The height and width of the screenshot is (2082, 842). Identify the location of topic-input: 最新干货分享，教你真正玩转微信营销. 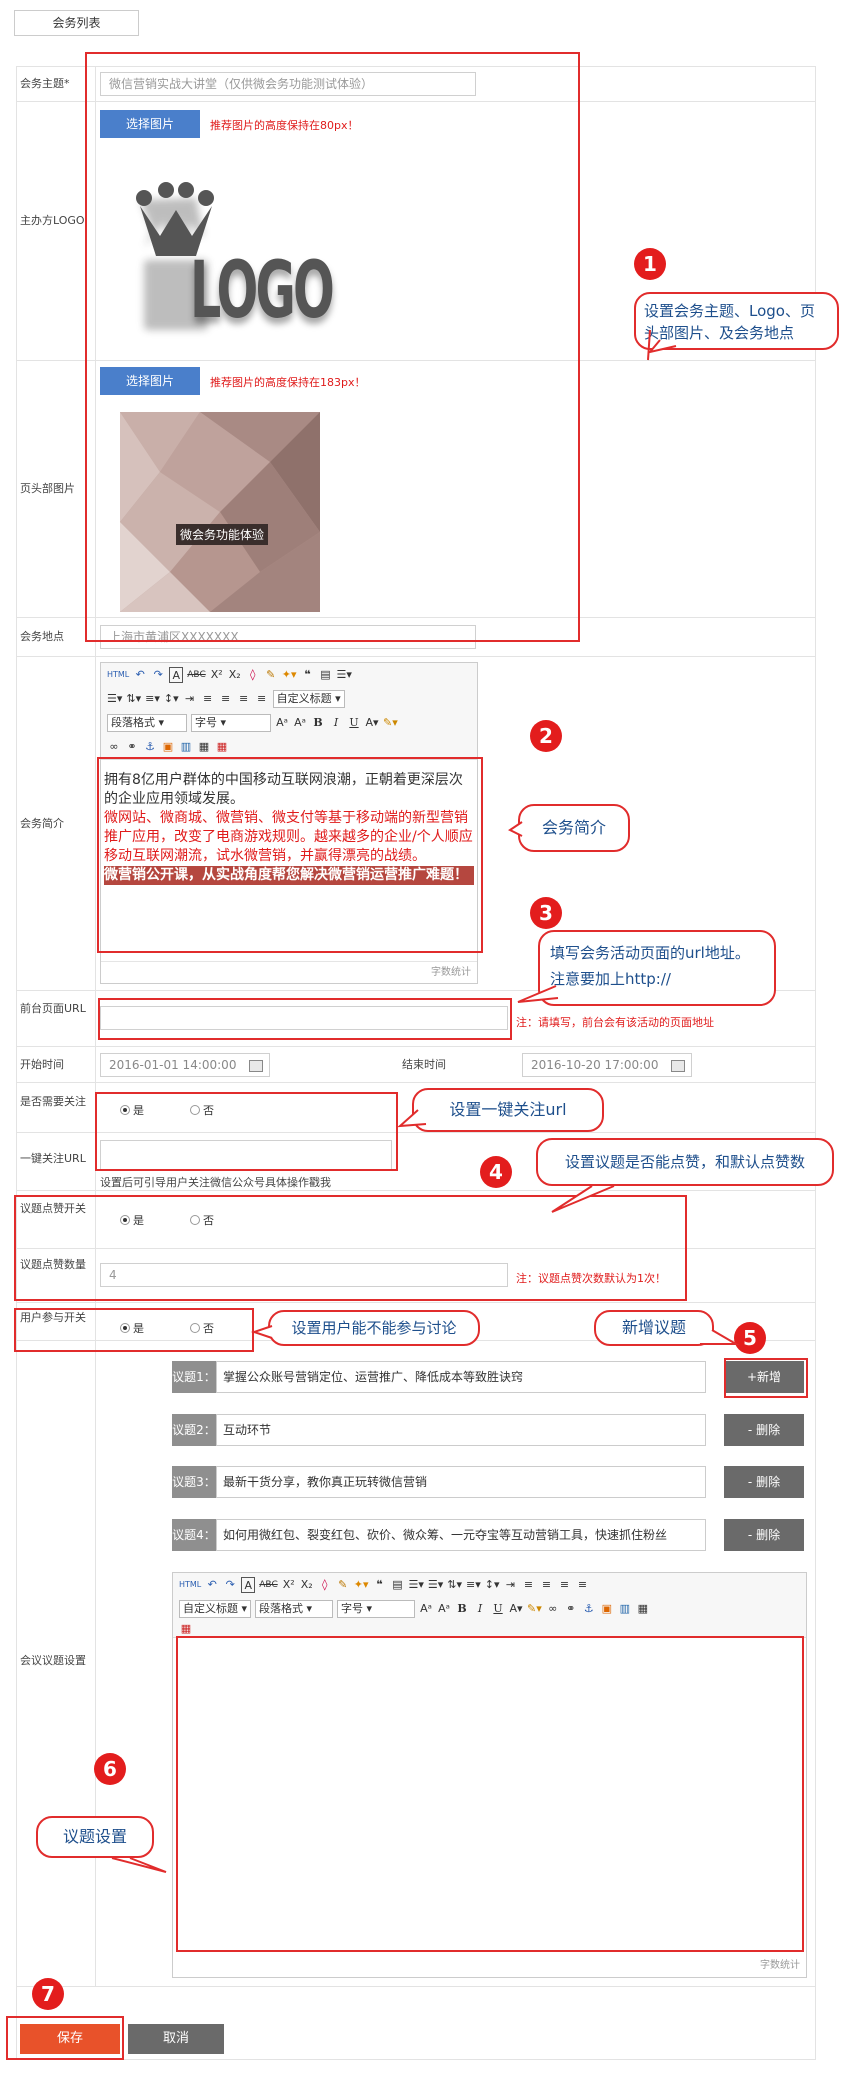
(461, 1482).